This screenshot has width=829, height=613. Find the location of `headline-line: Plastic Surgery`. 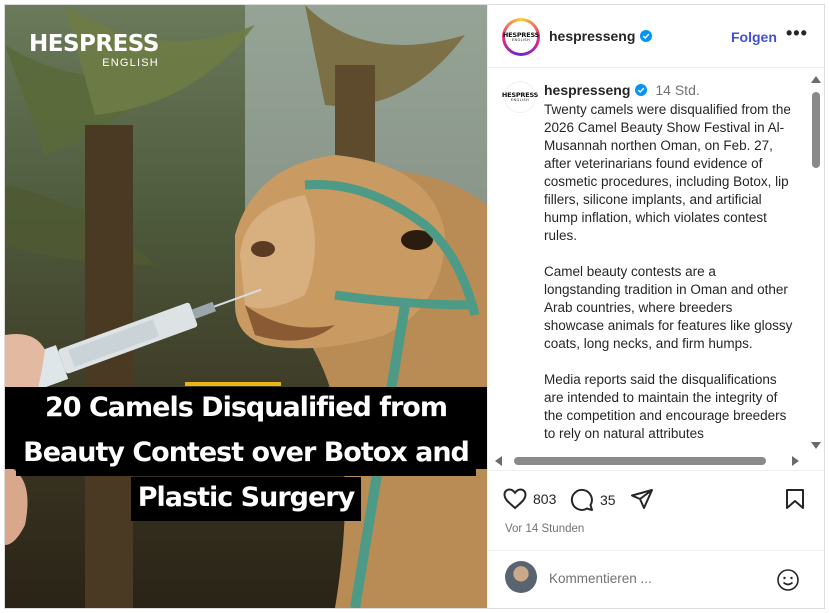

headline-line: Plastic Surgery is located at coordinates (246, 499).